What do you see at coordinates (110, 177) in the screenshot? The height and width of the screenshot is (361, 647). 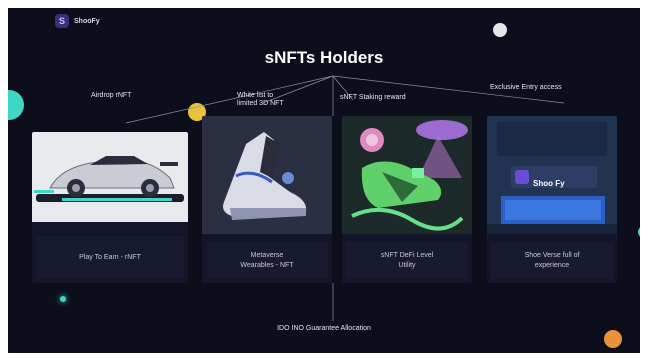 I see `sports-car-image` at bounding box center [110, 177].